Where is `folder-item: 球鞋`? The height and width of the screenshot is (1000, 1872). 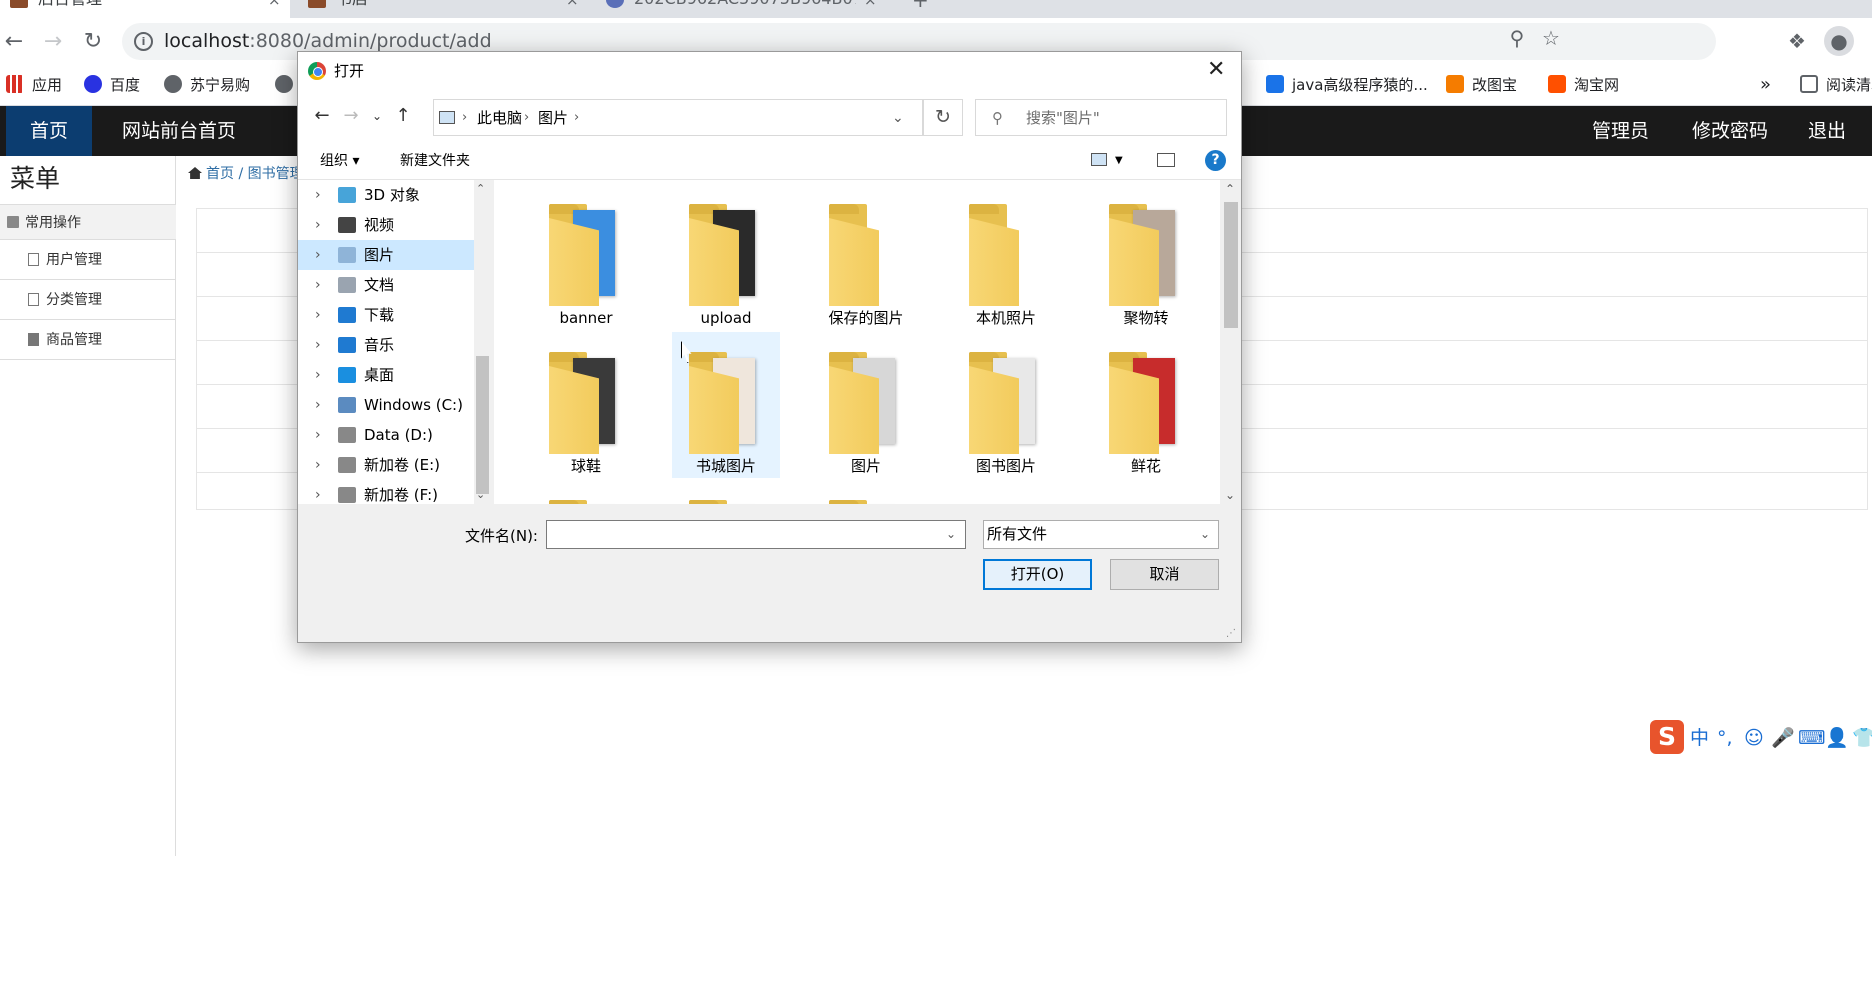
folder-item: 球鞋 is located at coordinates (586, 405).